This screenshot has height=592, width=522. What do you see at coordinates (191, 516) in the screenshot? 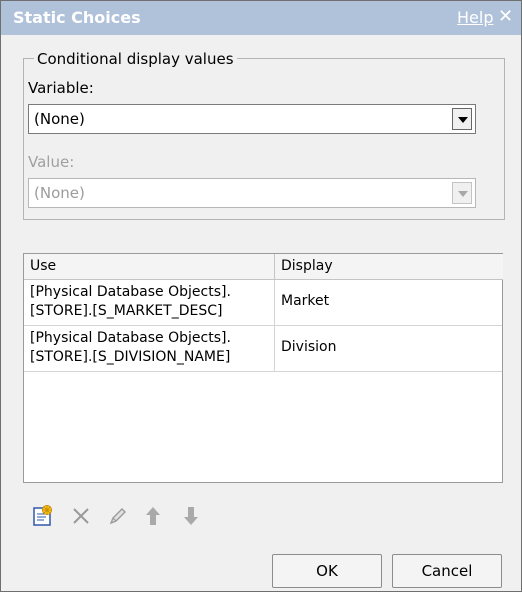
I see `move-down-icon` at bounding box center [191, 516].